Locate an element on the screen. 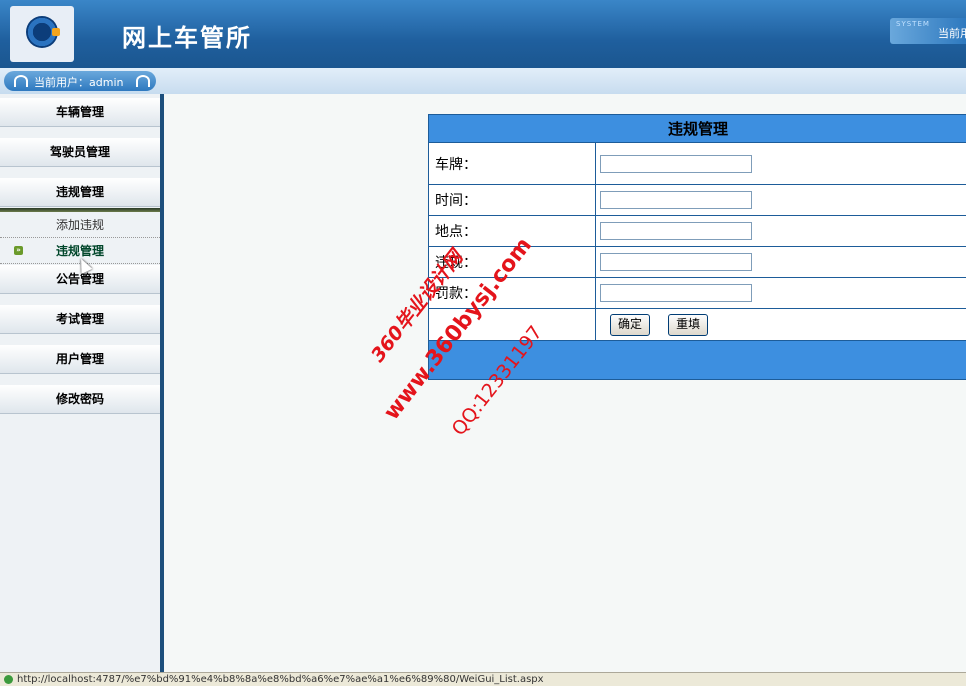 The width and height of the screenshot is (966, 686). sidebar-item-exam: 考试管理 is located at coordinates (80, 319).